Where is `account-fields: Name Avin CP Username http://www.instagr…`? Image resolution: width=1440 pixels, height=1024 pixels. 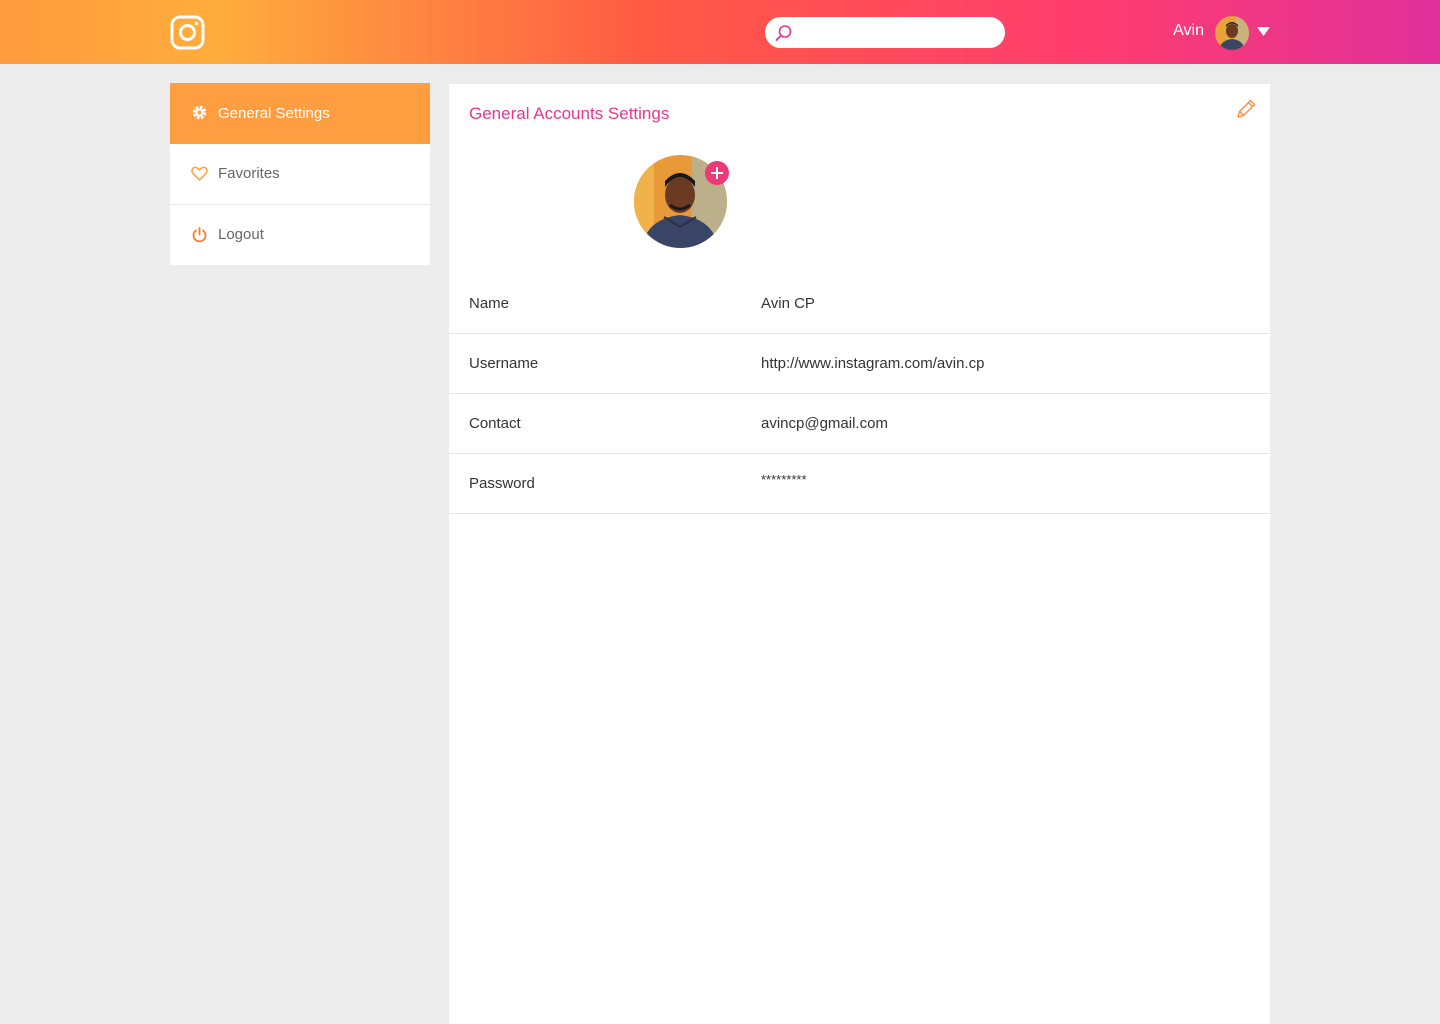
account-fields: Name Avin CP Username http://www.instagr… is located at coordinates (859, 394).